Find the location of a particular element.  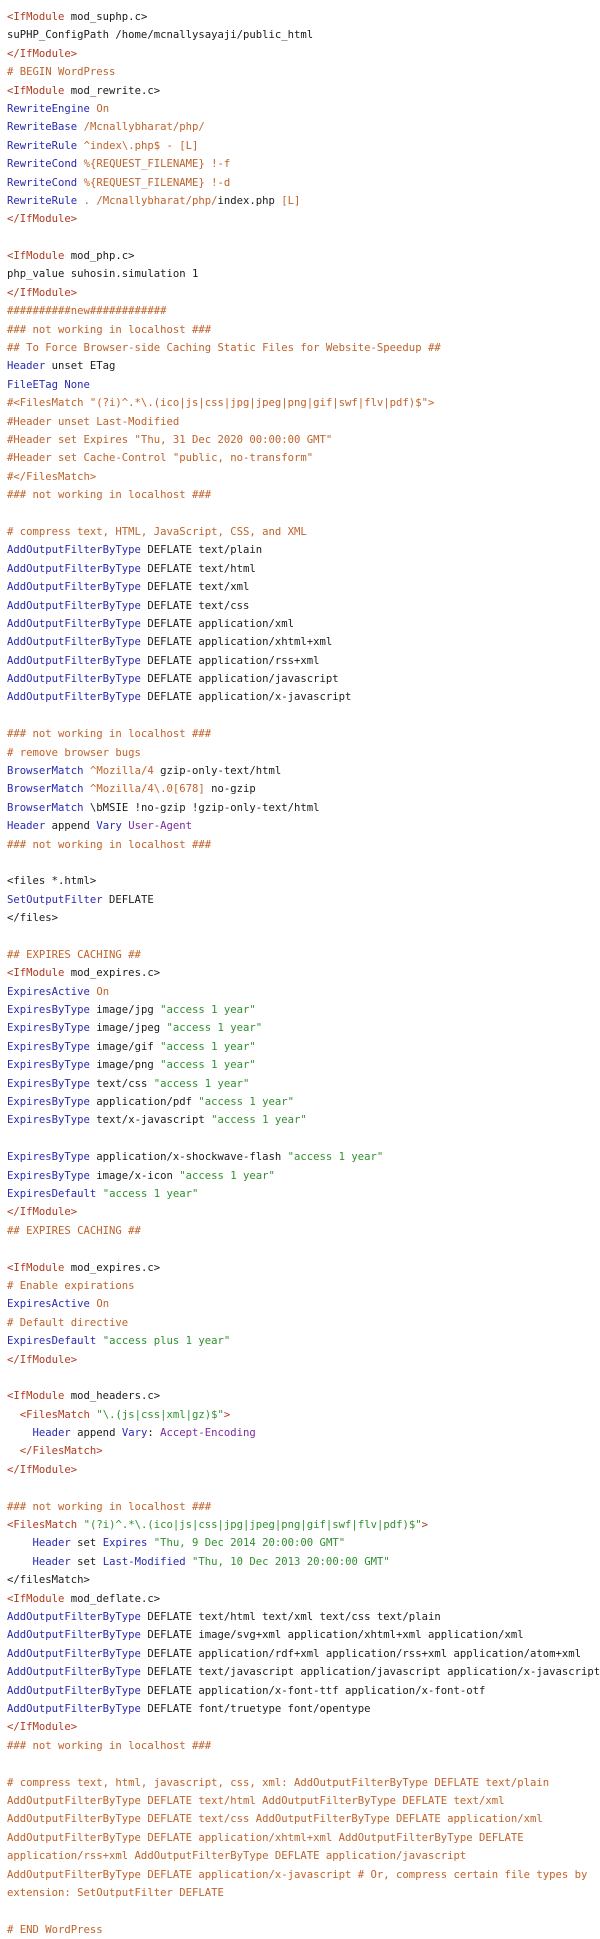

directive-token: ExpiresActive is located at coordinates (48, 991).